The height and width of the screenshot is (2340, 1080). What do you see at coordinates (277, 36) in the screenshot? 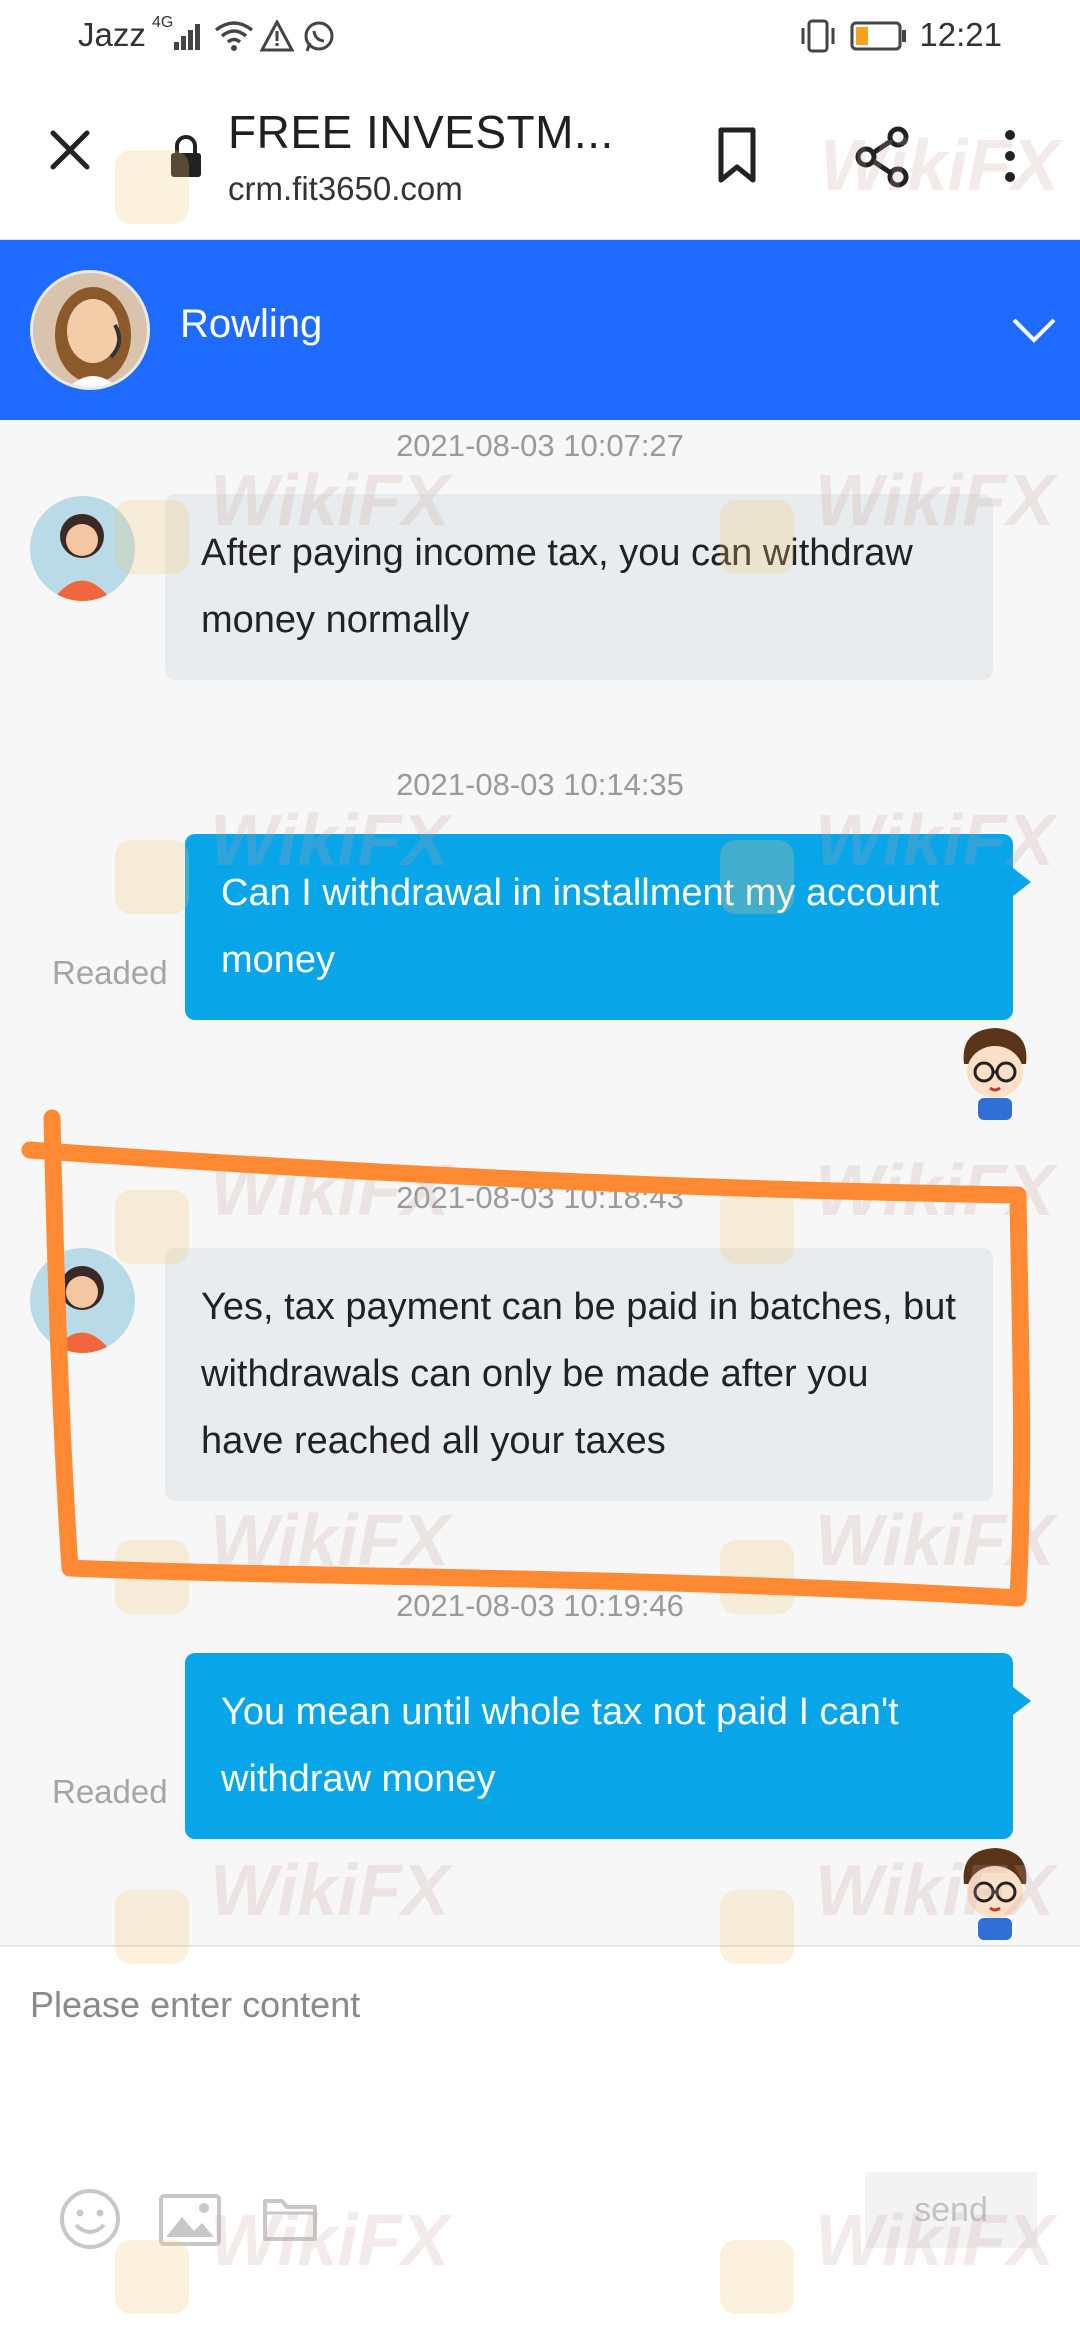
I see `warning-icon` at bounding box center [277, 36].